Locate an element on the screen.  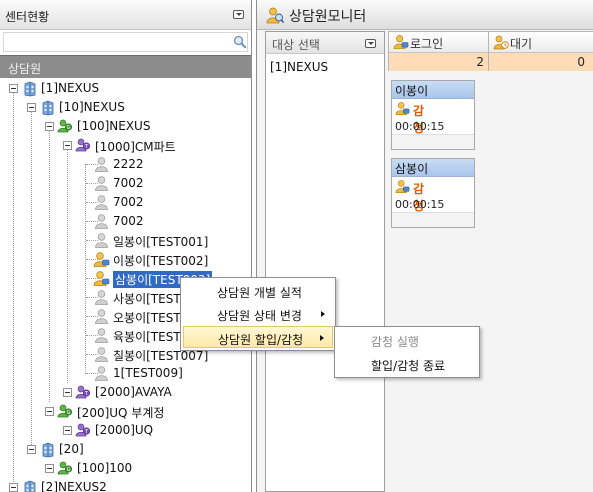
stats-bar: 로그인 2 대기 0 is located at coordinates (490, 51).